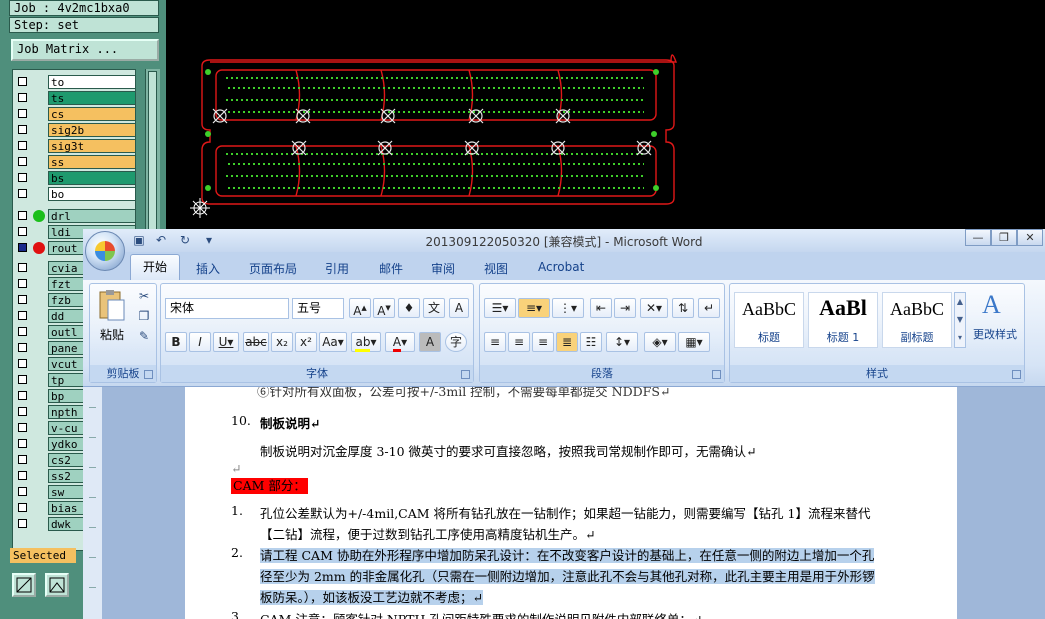 This screenshot has width=1045, height=619. I want to click on strikethrough-button: abc, so click(256, 342).